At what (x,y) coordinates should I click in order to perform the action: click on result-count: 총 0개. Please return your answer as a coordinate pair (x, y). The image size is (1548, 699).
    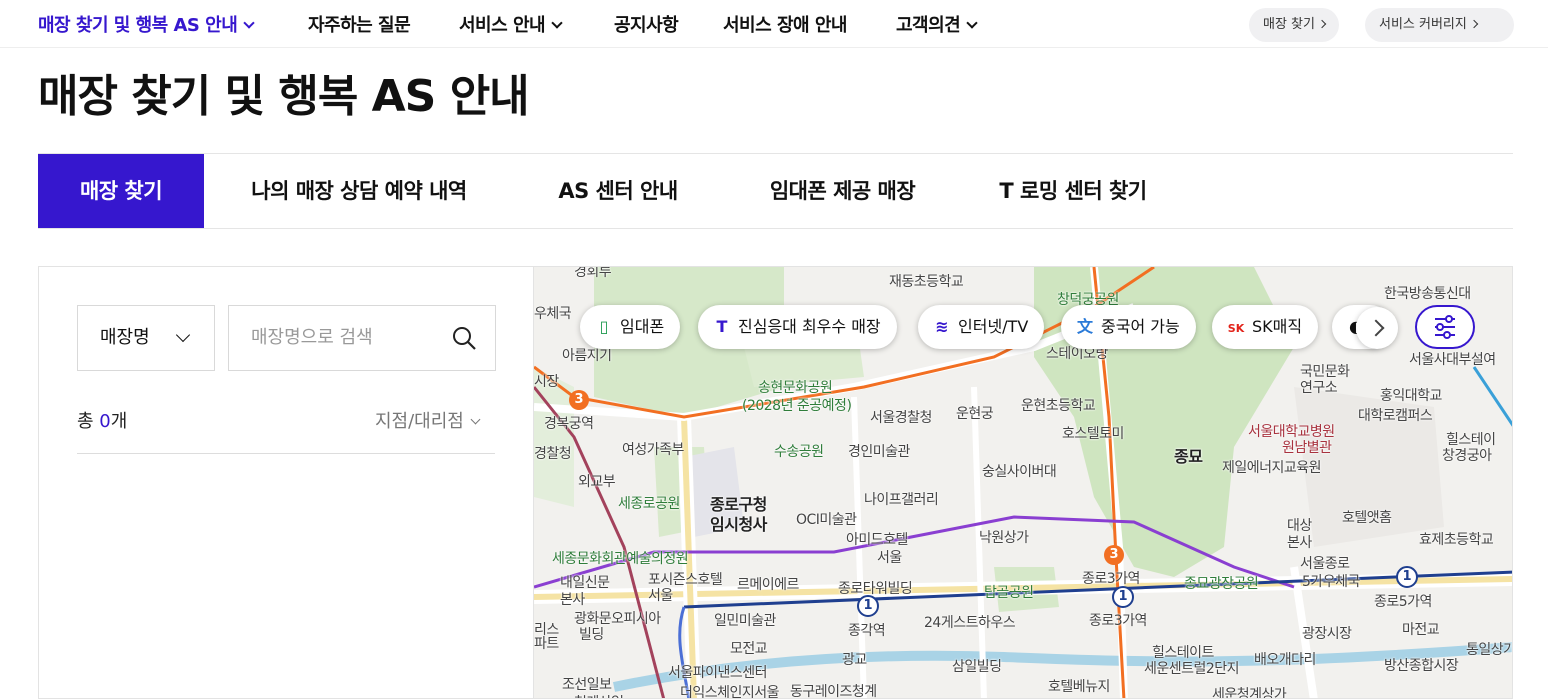
    Looking at the image, I should click on (102, 420).